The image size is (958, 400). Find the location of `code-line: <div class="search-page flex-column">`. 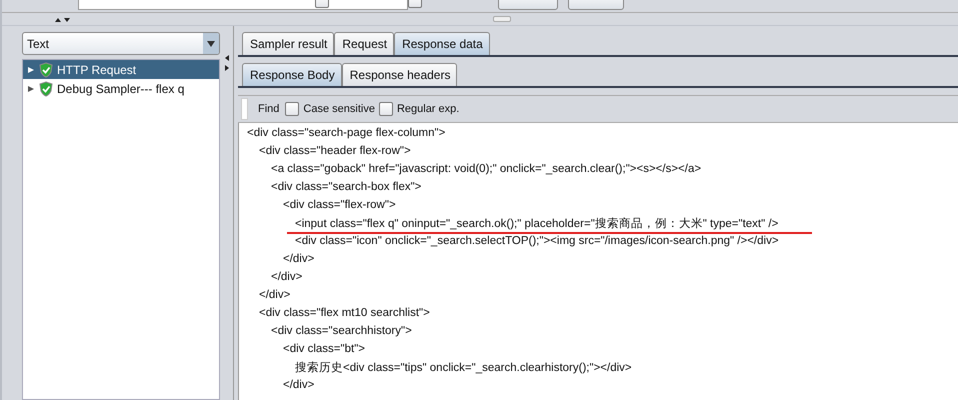

code-line: <div class="search-page flex-column"> is located at coordinates (346, 133).